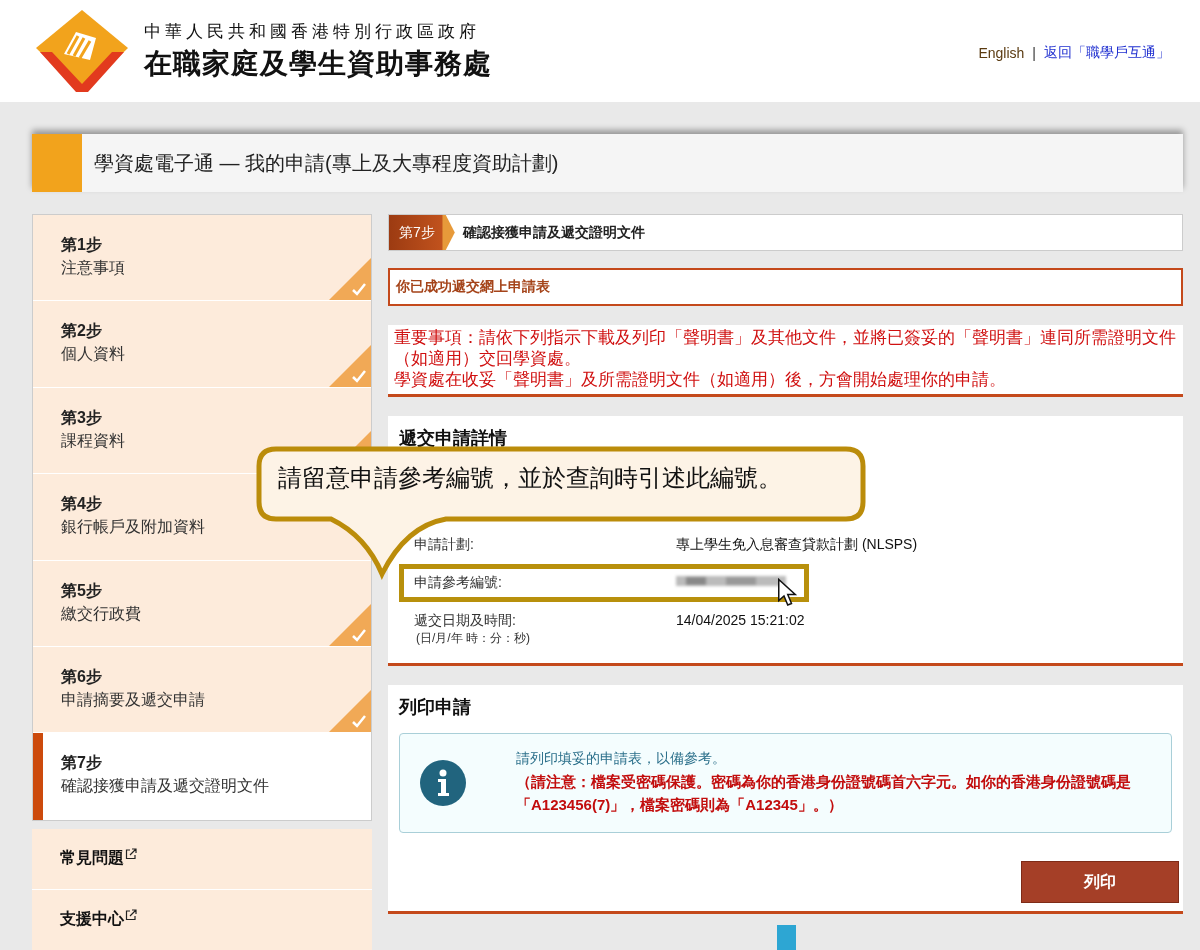 The width and height of the screenshot is (1200, 950). I want to click on detail-hint: (日/月/年 時：分：秒), so click(473, 638).